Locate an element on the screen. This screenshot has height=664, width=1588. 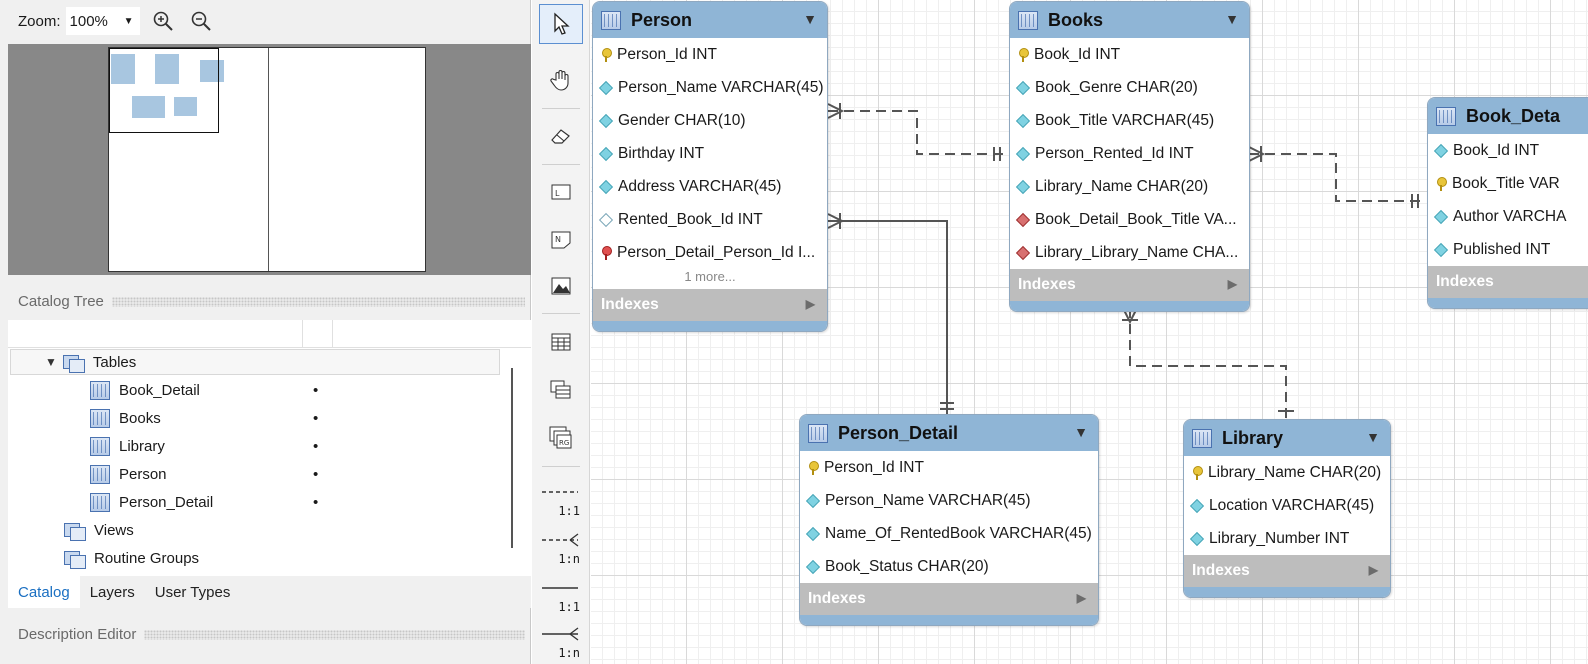
column-label: Person_Name VARCHAR(45) is located at coordinates (721, 87).